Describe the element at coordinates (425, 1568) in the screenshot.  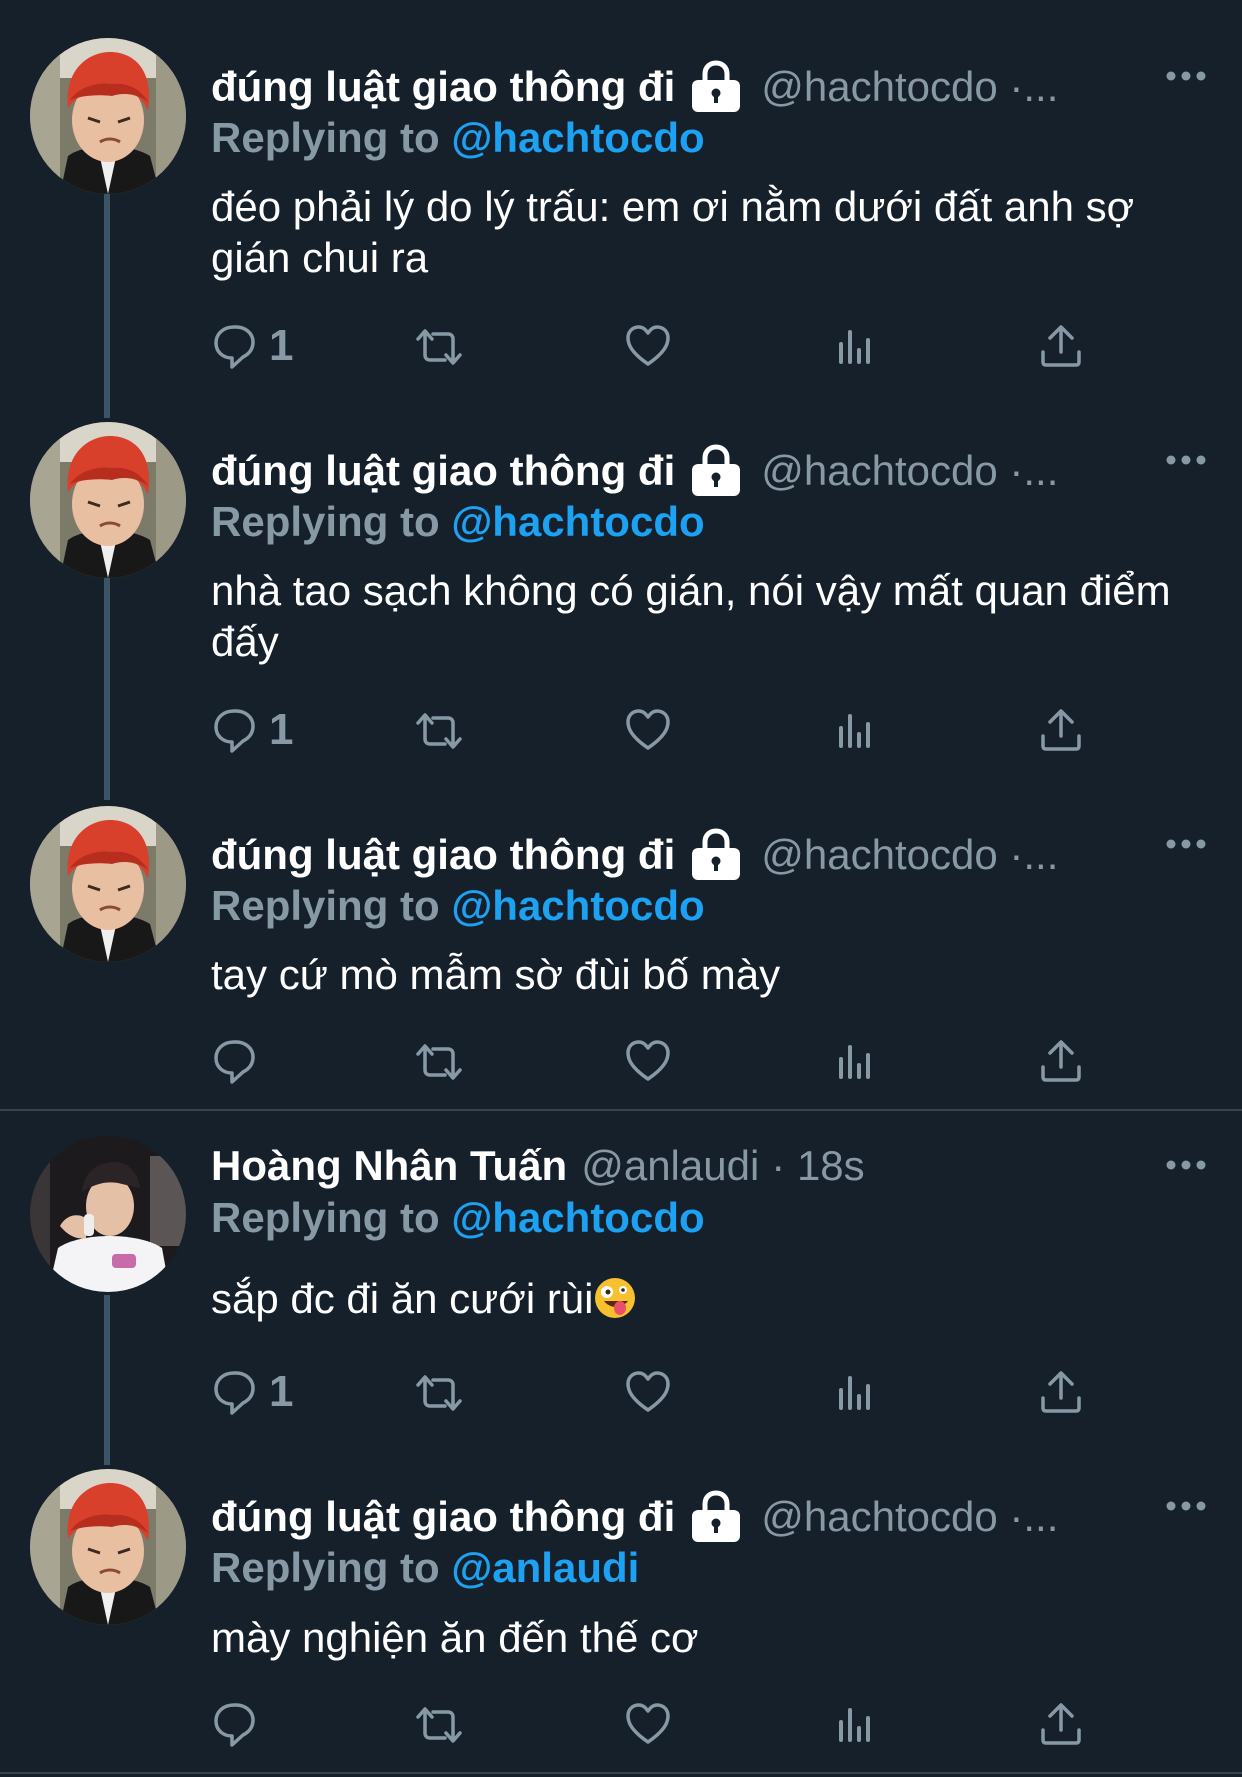
I see `replying-to: Replying to @anlaudi` at that location.